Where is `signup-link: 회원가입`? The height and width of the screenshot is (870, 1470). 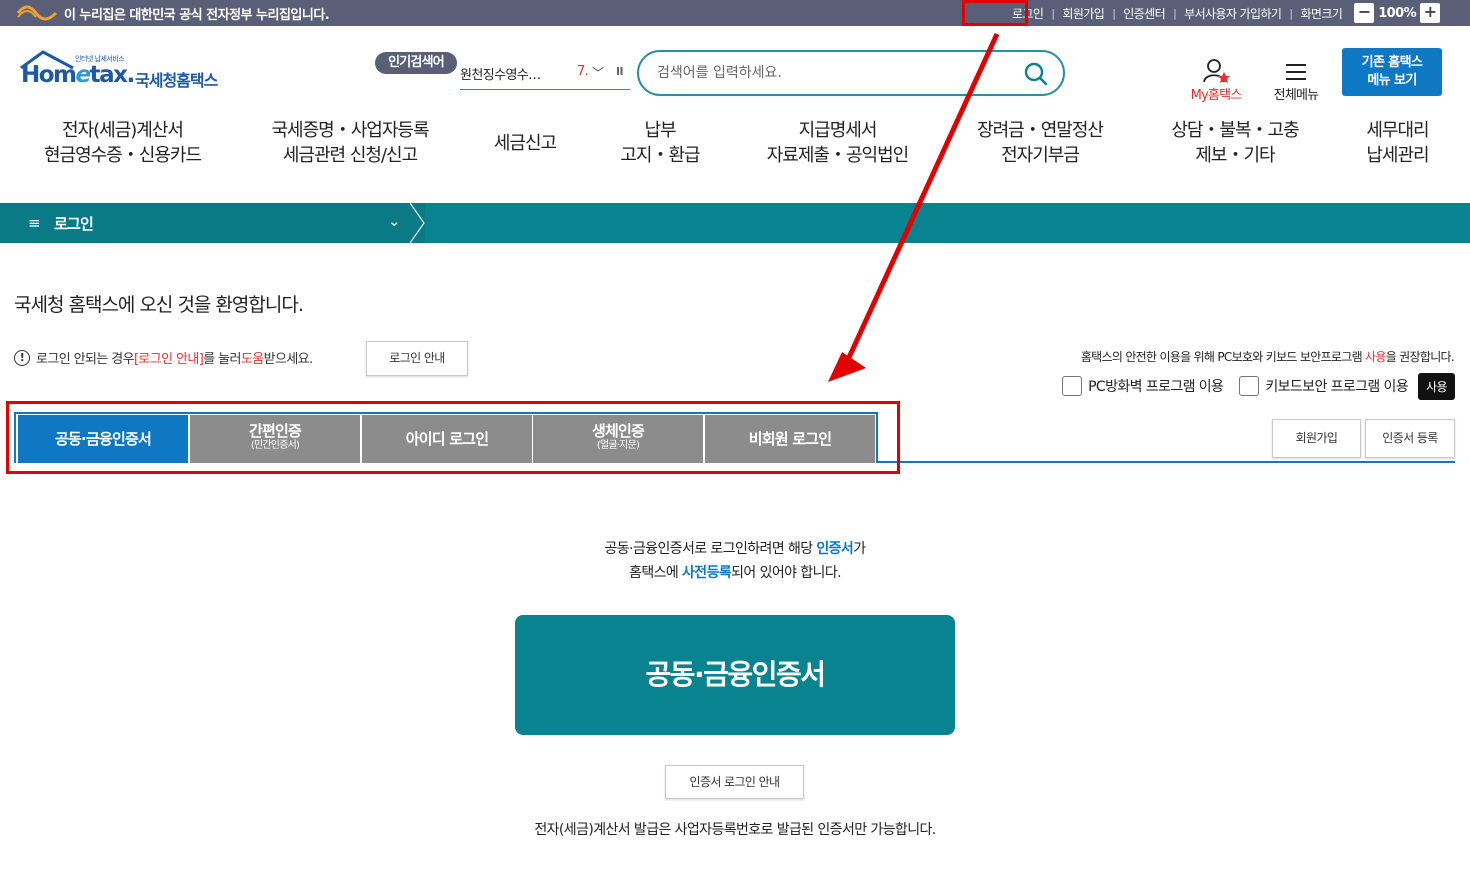 signup-link: 회원가입 is located at coordinates (1083, 13).